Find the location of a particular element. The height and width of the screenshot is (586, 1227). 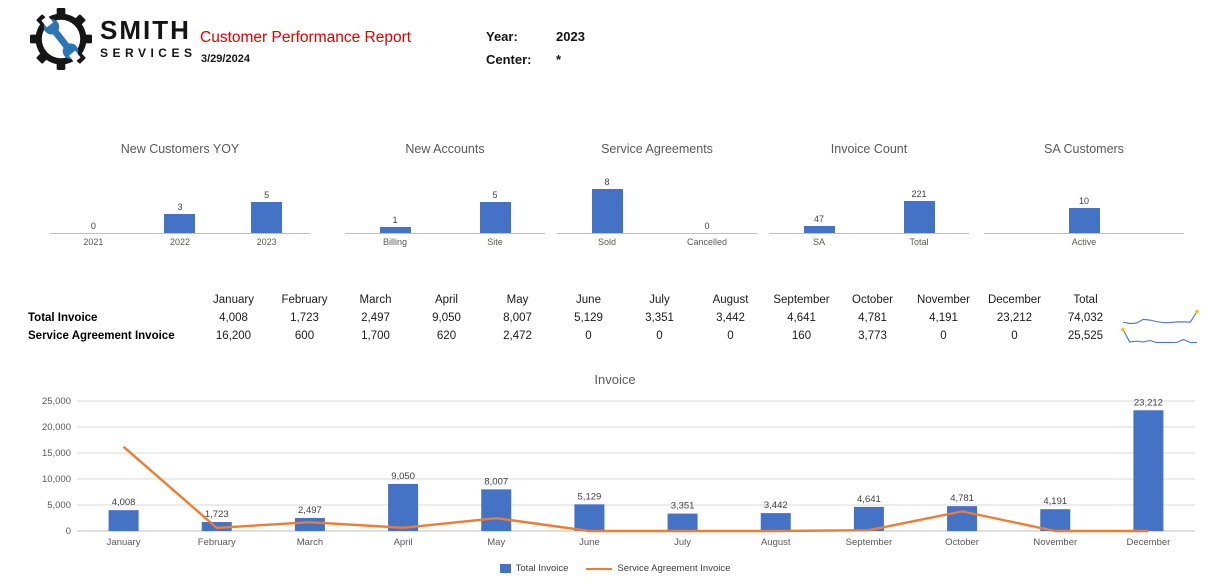

mini-chart-new-customers-yoy: New Customers YOY 0 3 5 2021 2022 2023 is located at coordinates (180, 198).